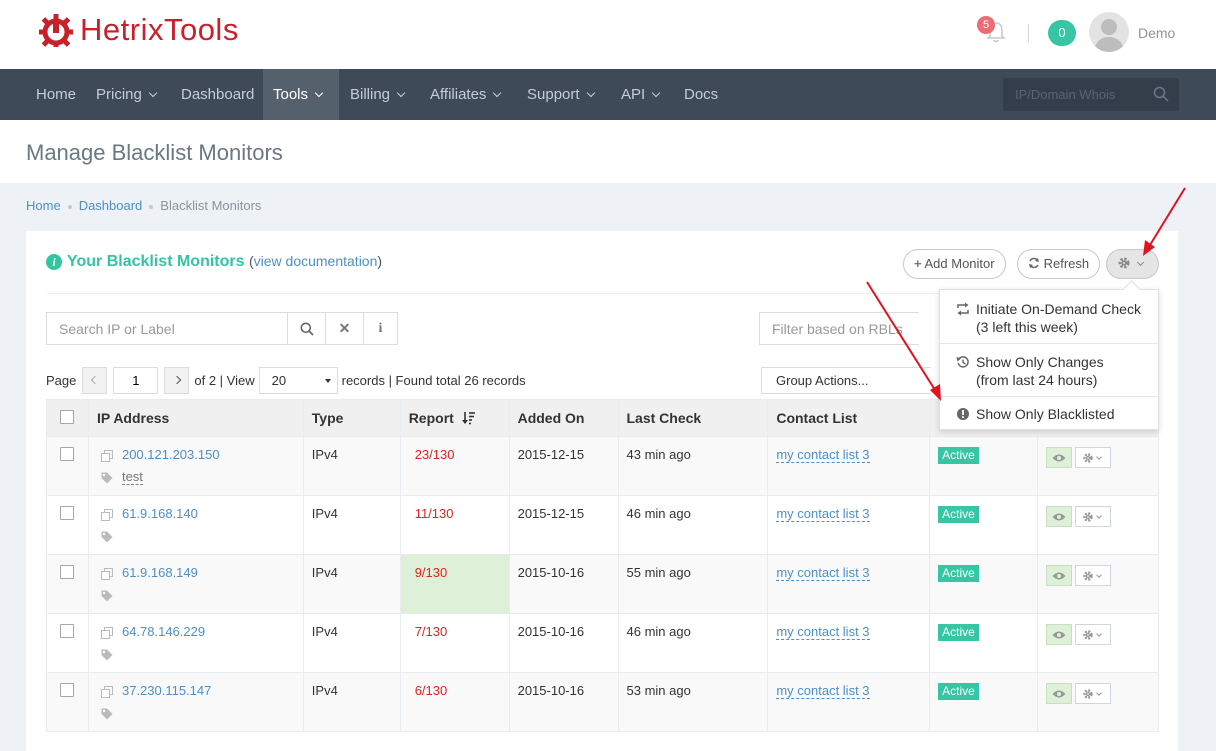 The height and width of the screenshot is (751, 1216). Describe the element at coordinates (95, 380) in the screenshot. I see `prev-page-button` at that location.